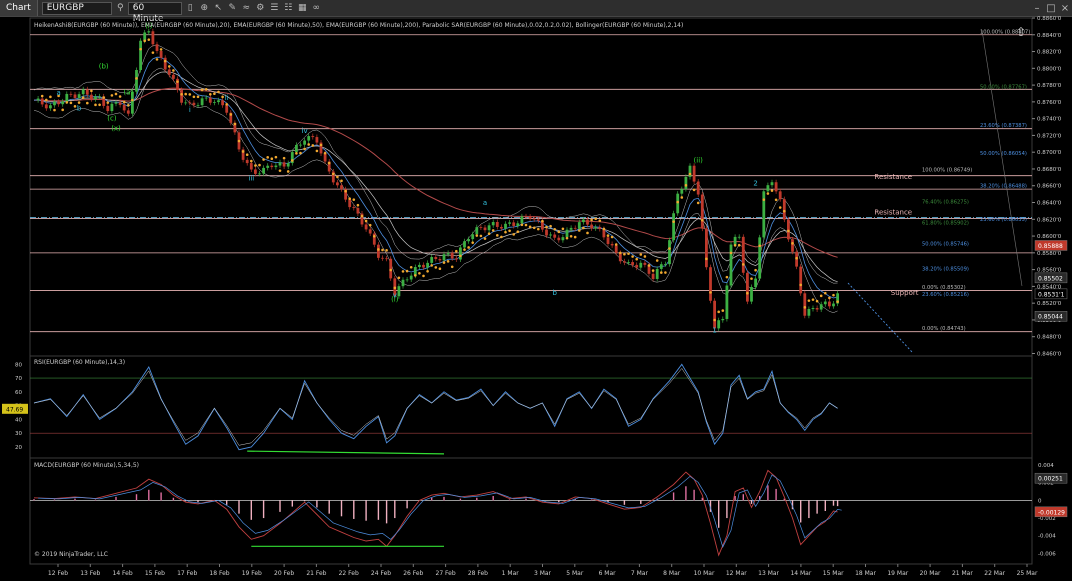  Describe the element at coordinates (90, 573) in the screenshot. I see `time-axis-label: 13 Feb` at that location.